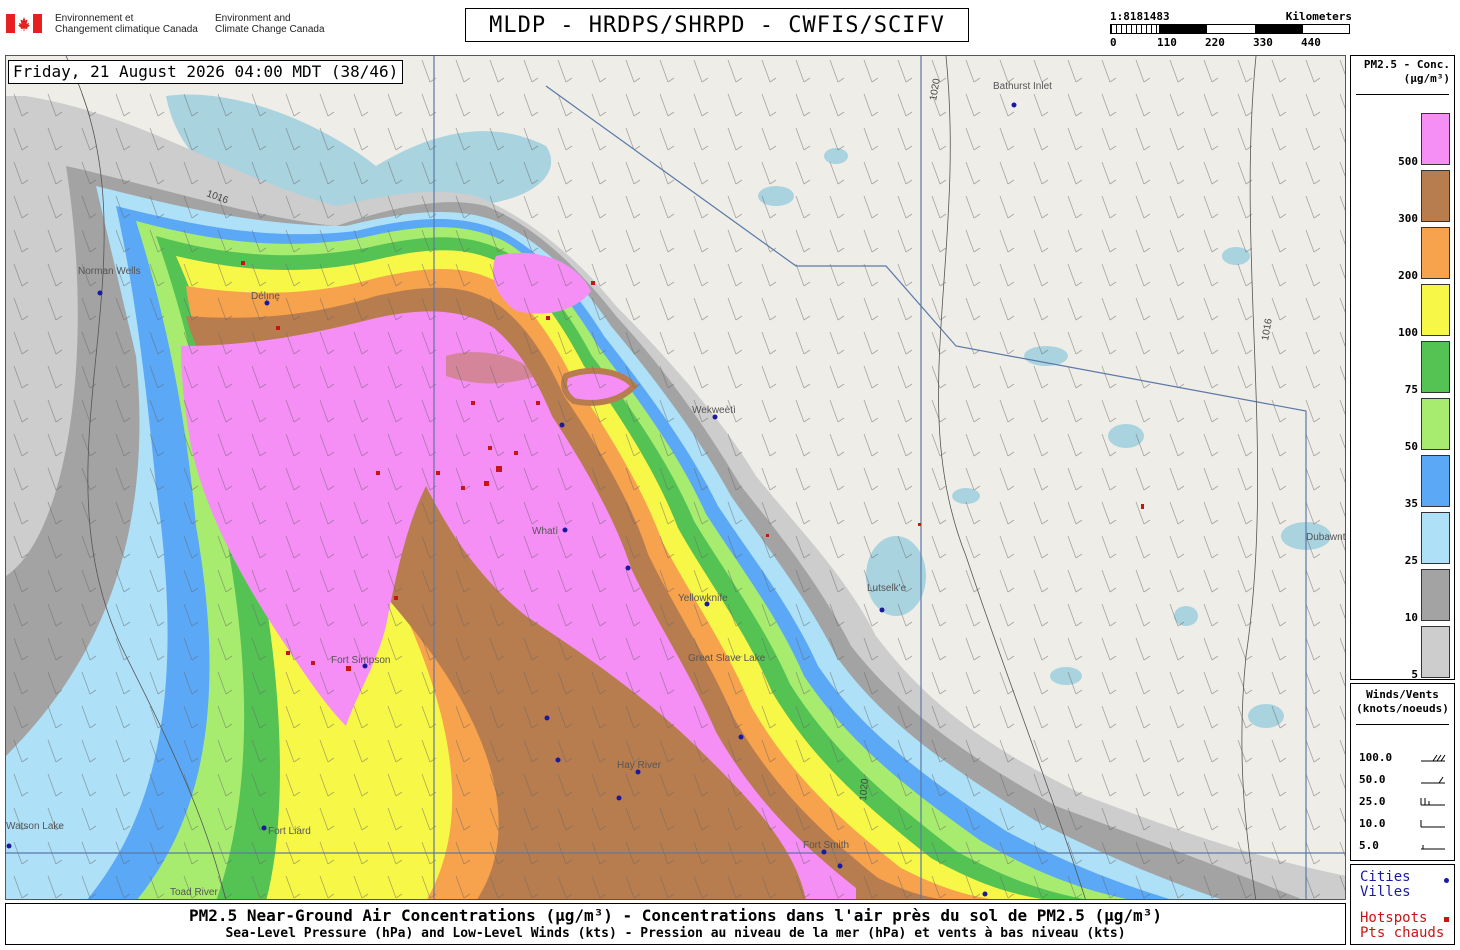 This screenshot has height=950, width=1460. Describe the element at coordinates (1402, 757) in the screenshot. I see `wind-row: 100.0` at that location.